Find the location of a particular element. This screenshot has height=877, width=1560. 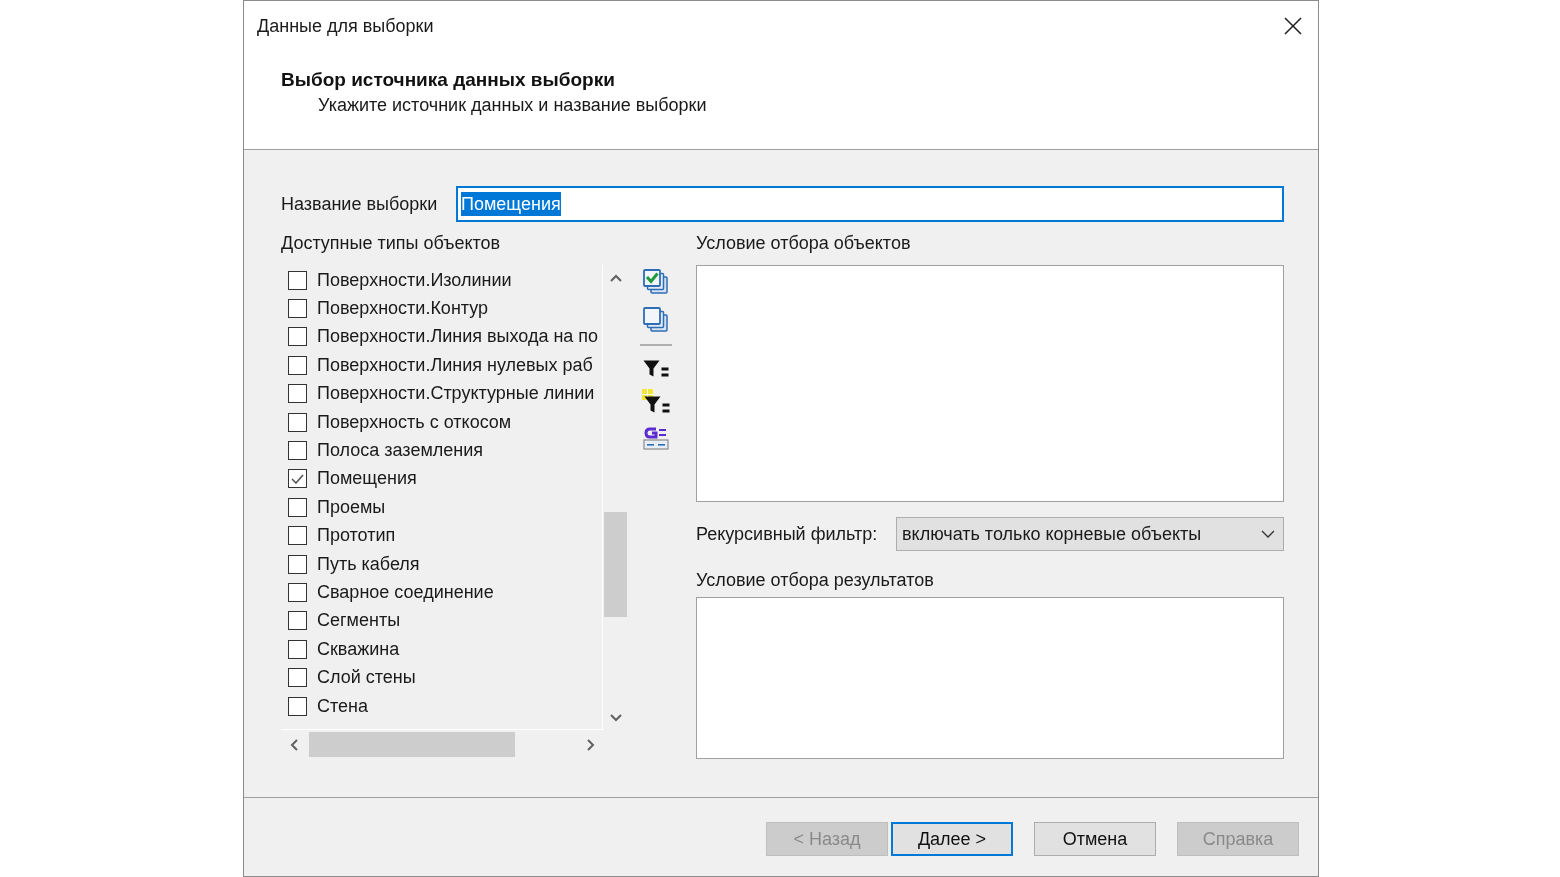

recursive-filter-dropdown: включать только корневые объекты is located at coordinates (1090, 534).